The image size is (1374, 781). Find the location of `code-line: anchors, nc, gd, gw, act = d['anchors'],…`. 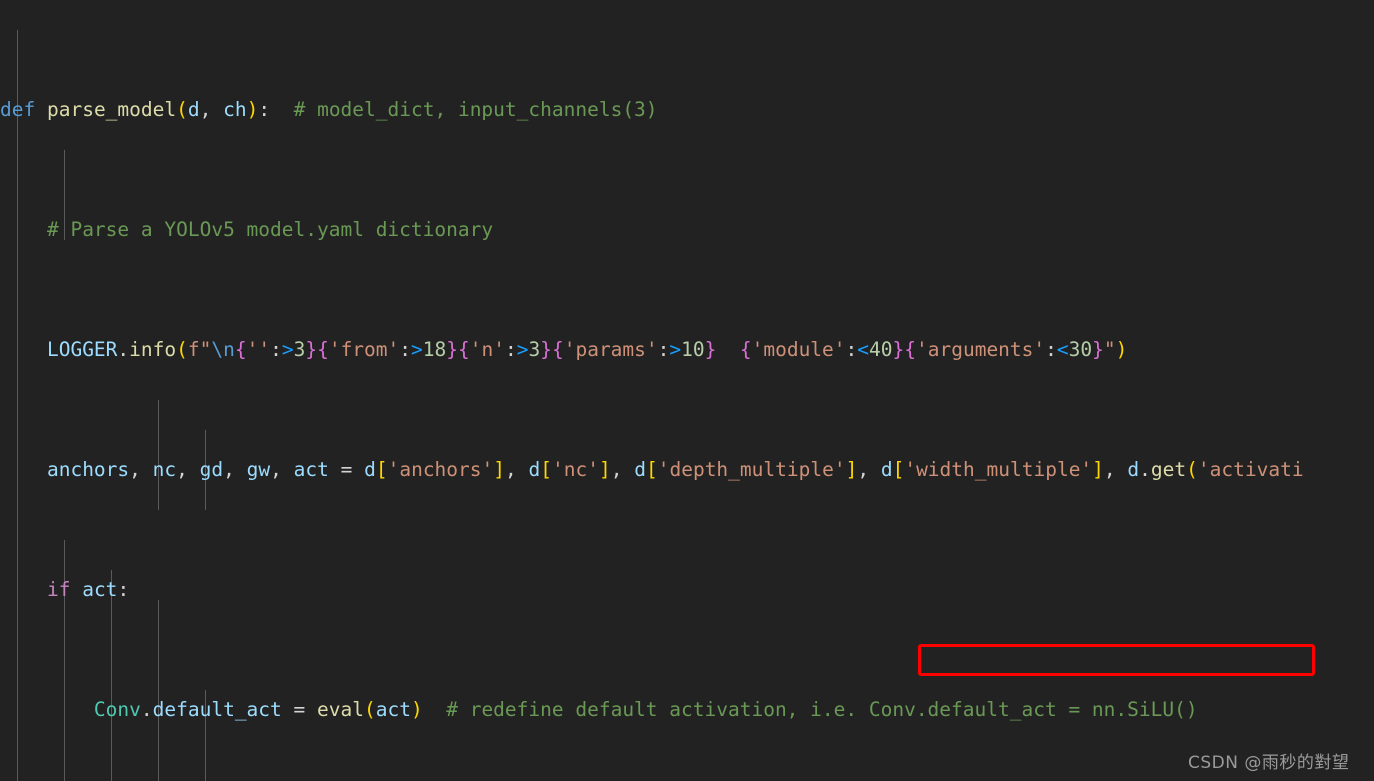

code-line: anchors, nc, gd, gw, act = d['anchors'],… is located at coordinates (687, 470).